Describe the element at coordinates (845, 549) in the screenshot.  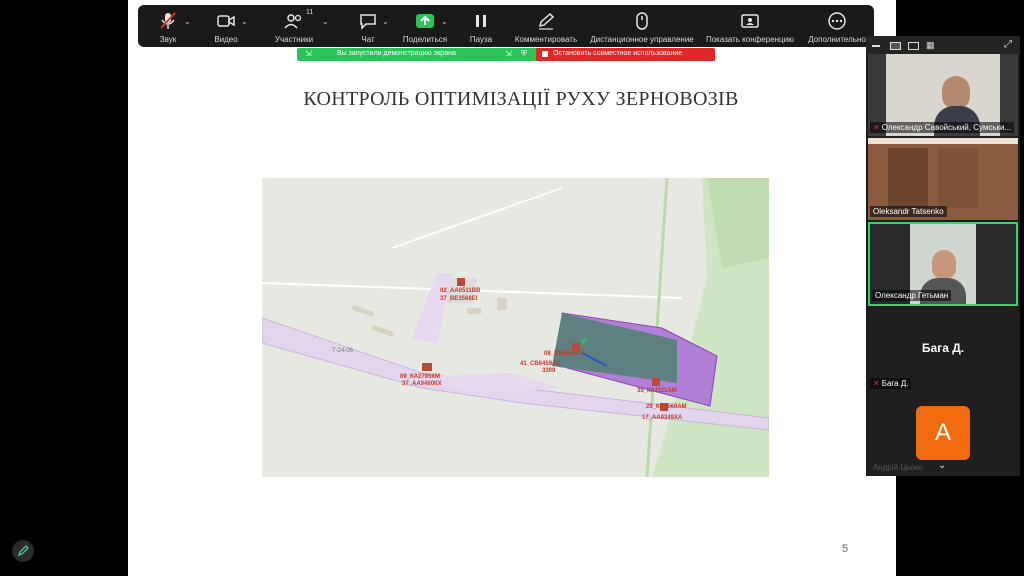
I see `slide-page-number: 5` at that location.